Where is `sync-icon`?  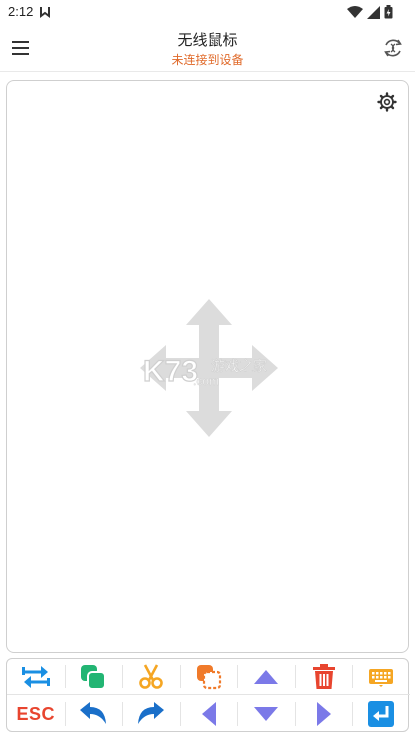 sync-icon is located at coordinates (393, 48).